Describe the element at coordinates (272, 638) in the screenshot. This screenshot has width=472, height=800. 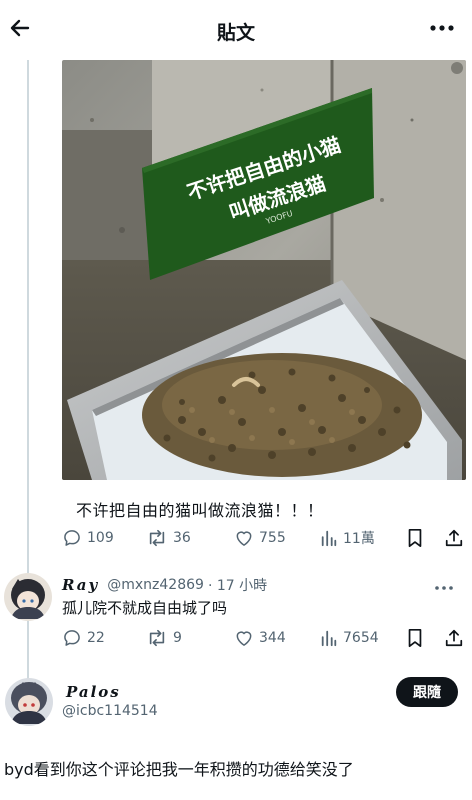
I see `like-count: 344` at that location.